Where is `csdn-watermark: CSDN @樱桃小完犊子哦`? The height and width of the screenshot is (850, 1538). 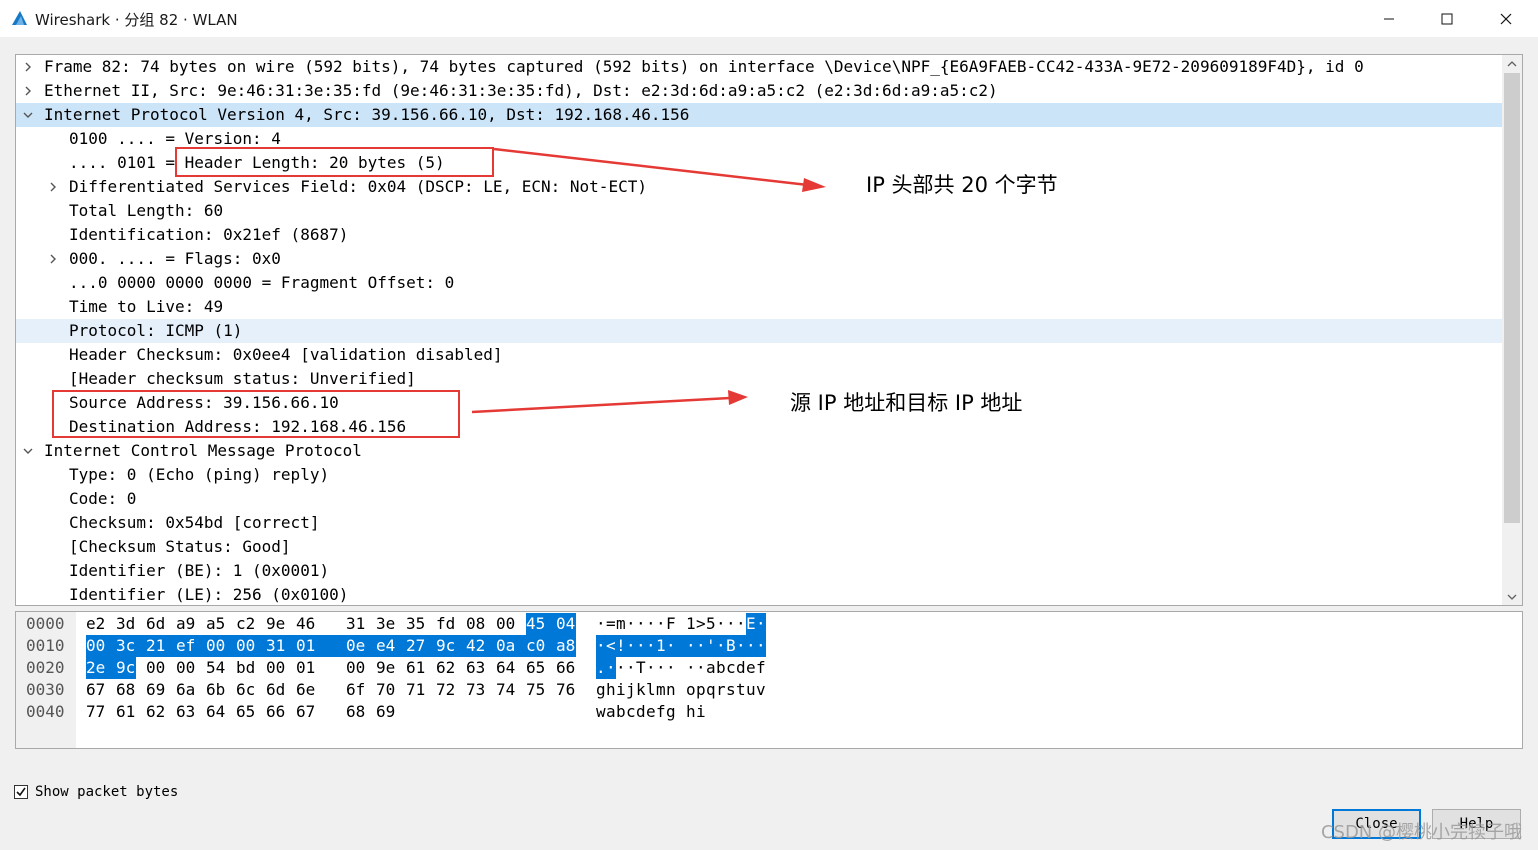
csdn-watermark: CSDN @樱桃小完犊子哦 is located at coordinates (1421, 832).